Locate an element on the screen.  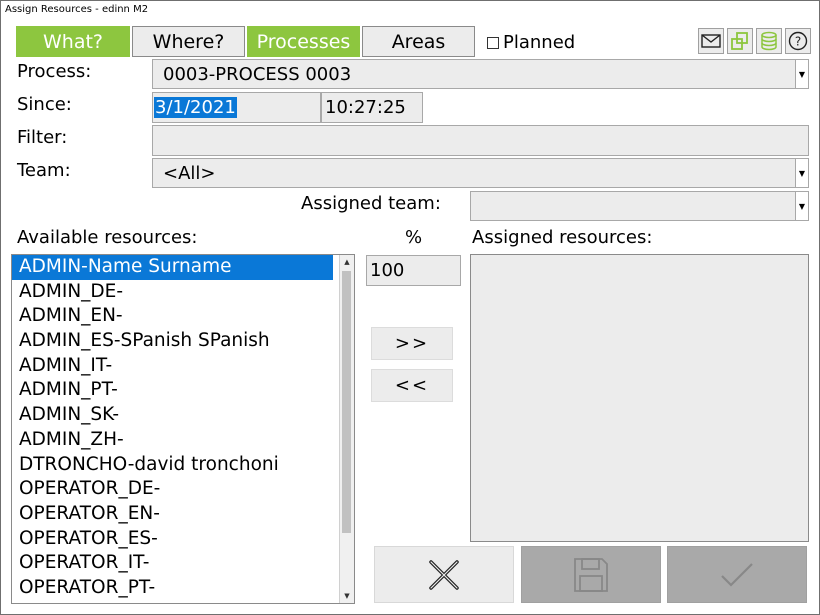
planned-checkbox: Planned is located at coordinates (531, 42).